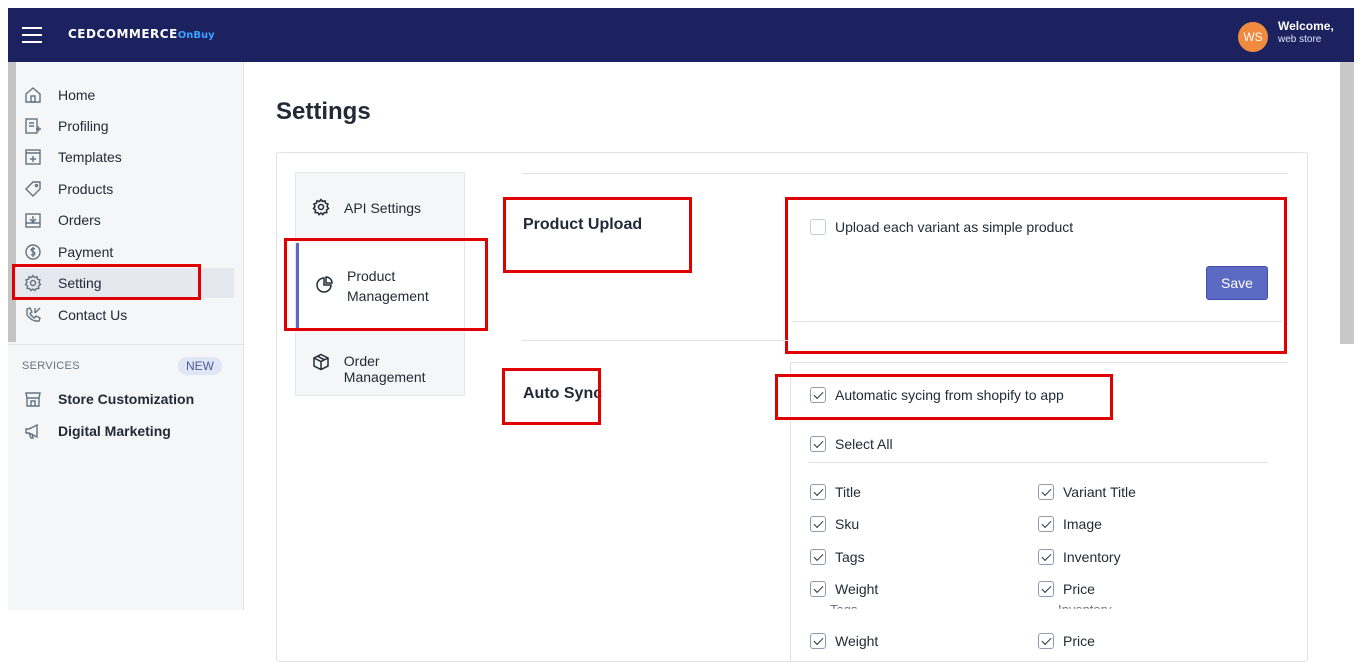 The image size is (1362, 662). I want to click on highlight-auto-sync-title, so click(551, 396).